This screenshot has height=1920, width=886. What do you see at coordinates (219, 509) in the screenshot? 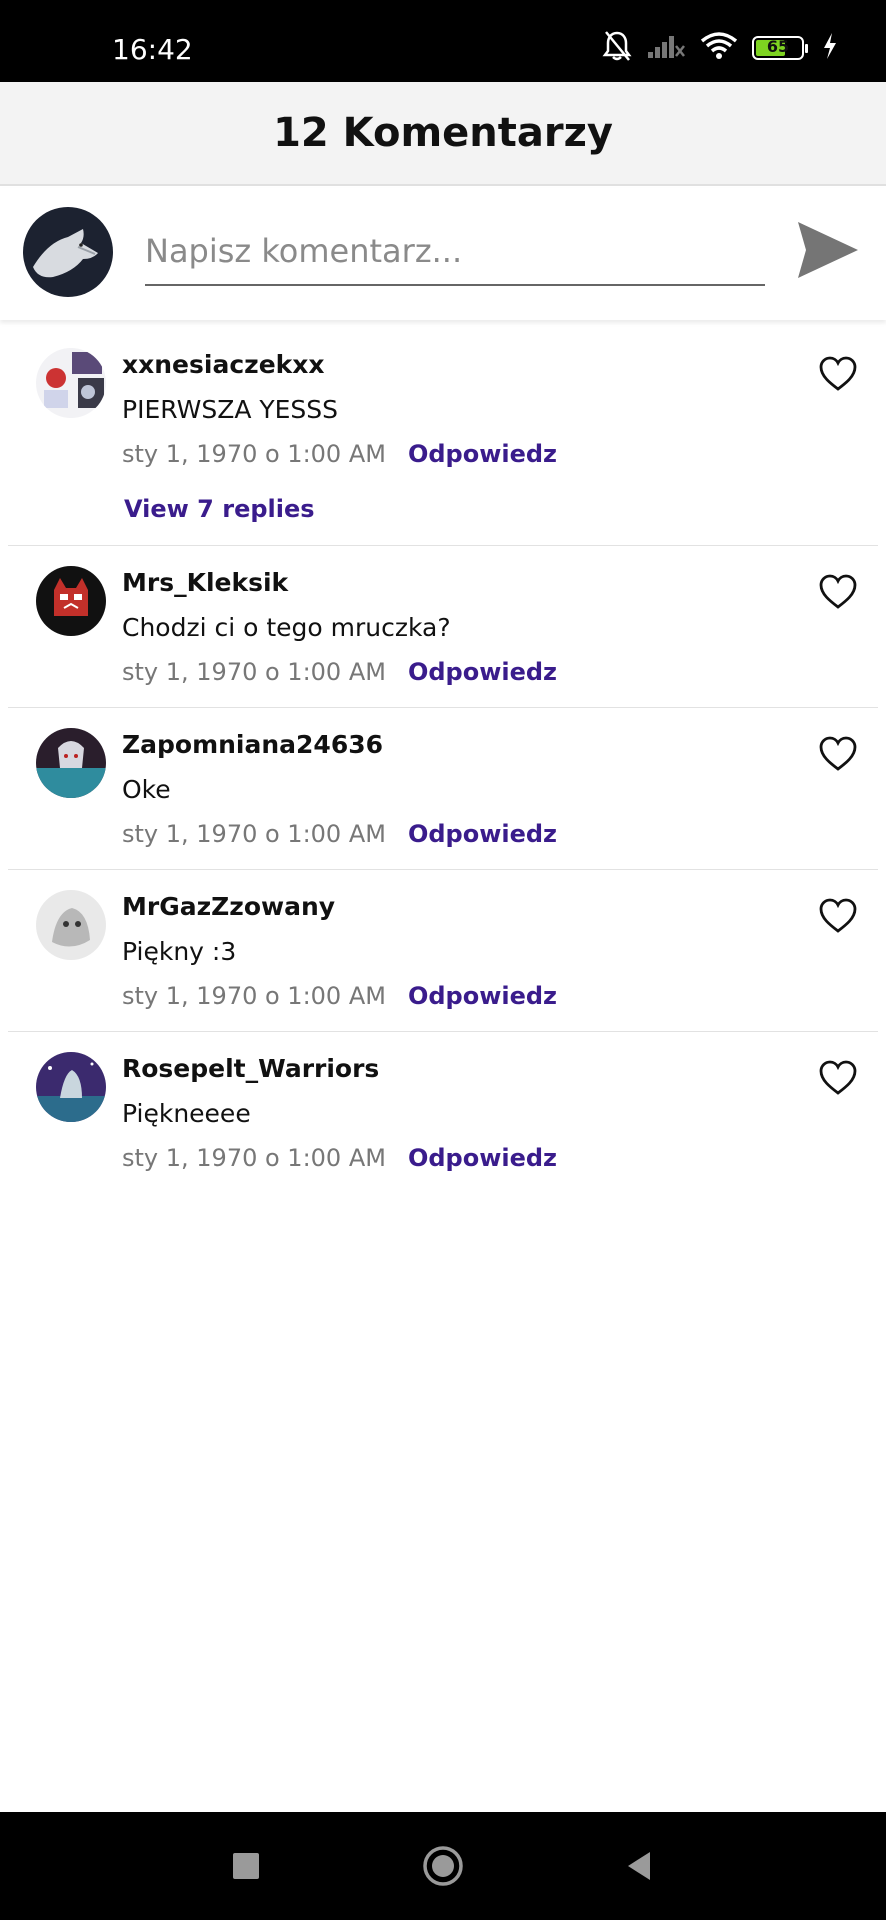
I see `view-replies-button: View 7 replies` at bounding box center [219, 509].